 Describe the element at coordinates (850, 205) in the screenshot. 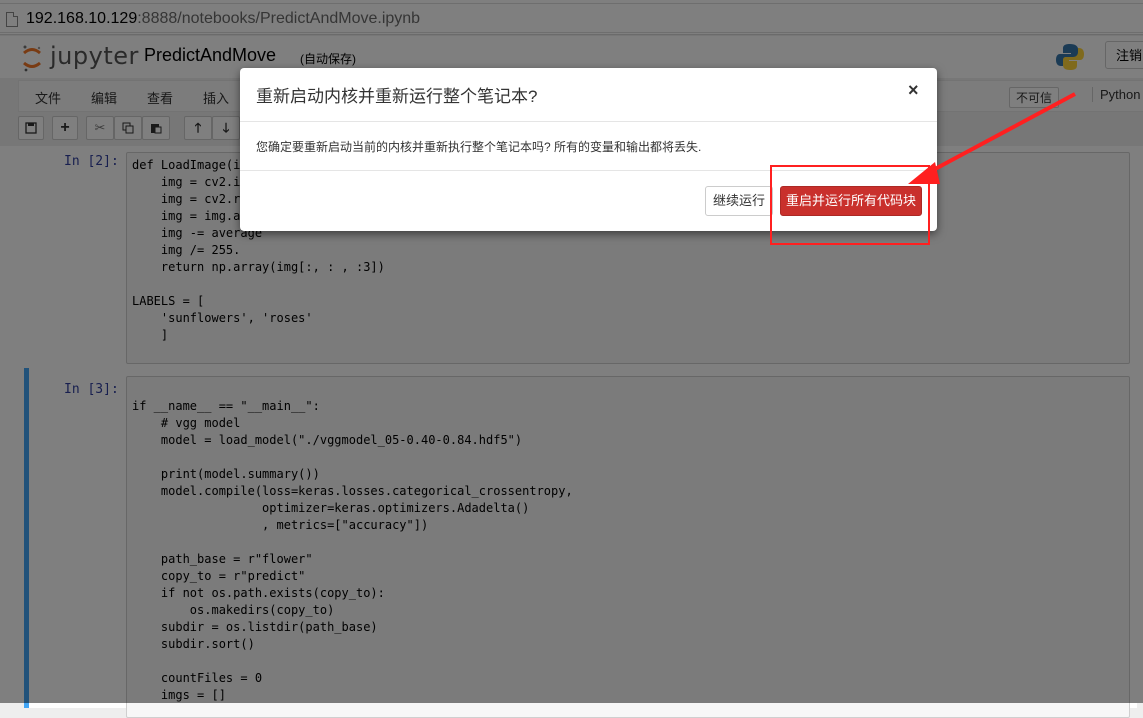

I see `annotation-highlight-box` at that location.